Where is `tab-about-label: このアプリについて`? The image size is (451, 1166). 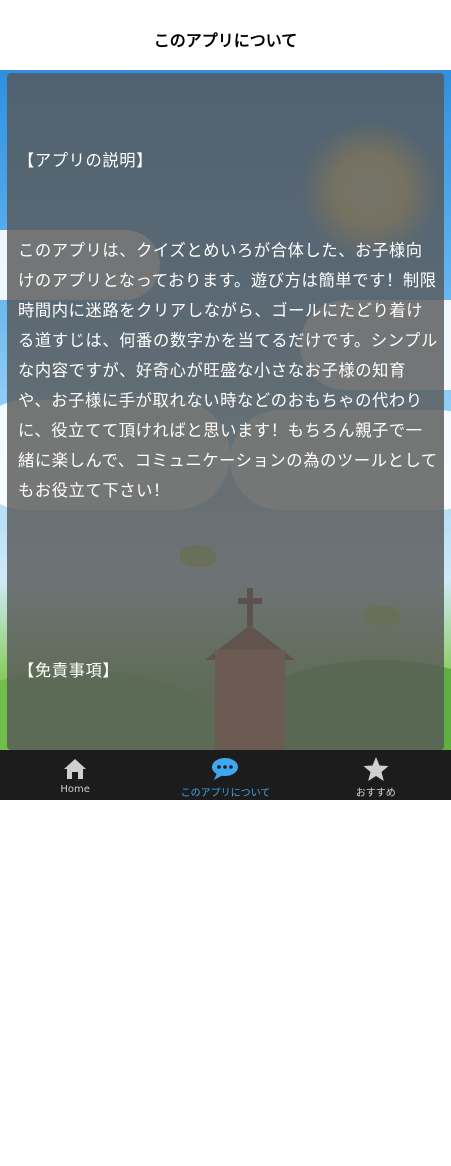 tab-about-label: このアプリについて is located at coordinates (225, 793).